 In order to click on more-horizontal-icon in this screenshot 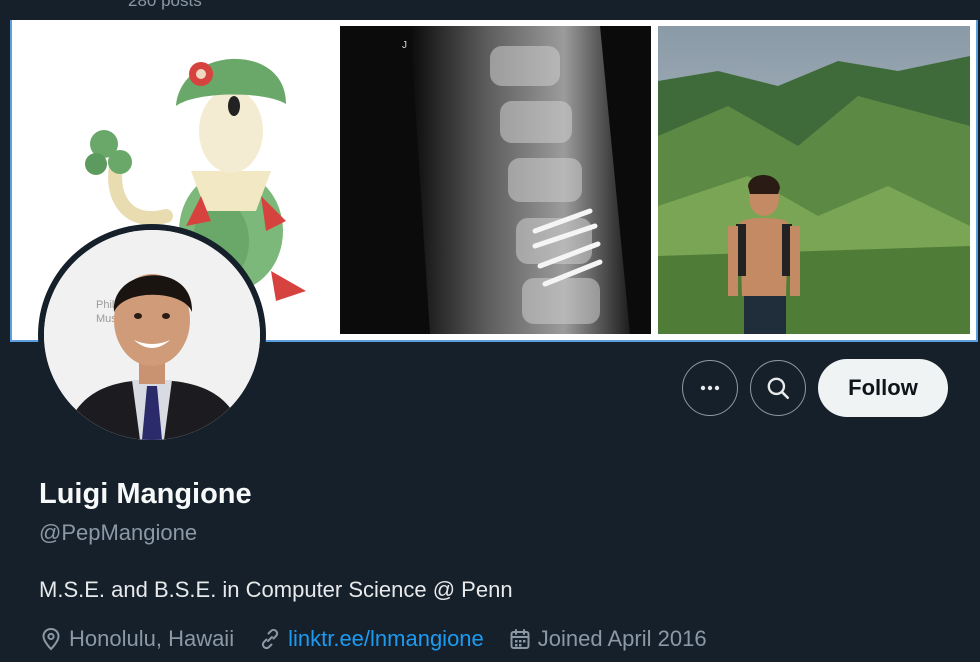, I will do `click(710, 388)`.